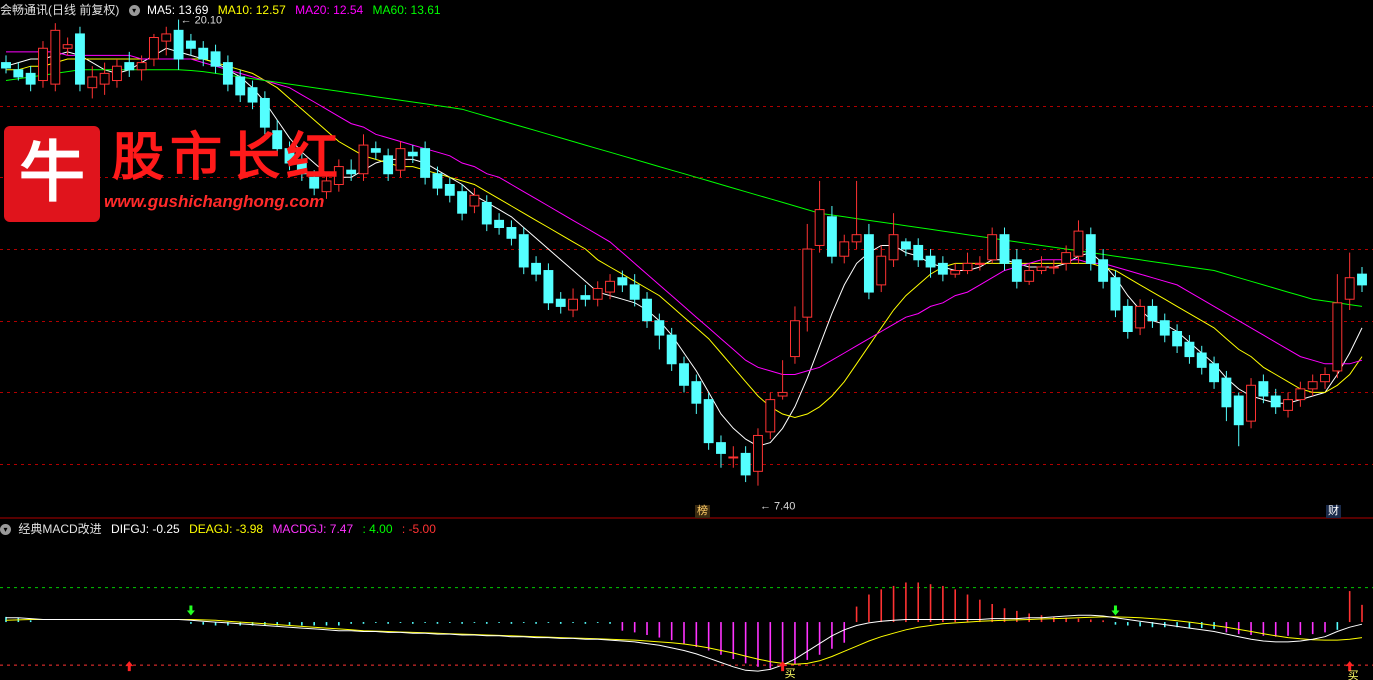 This screenshot has height=680, width=1373. I want to click on buy-arrow-icon, so click(129, 666).